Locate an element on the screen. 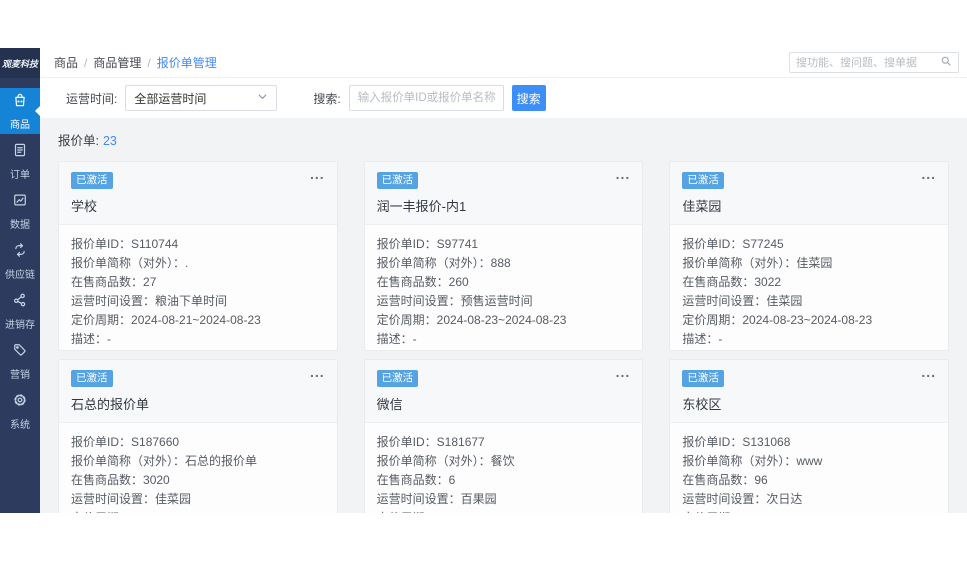 The height and width of the screenshot is (566, 967). quote-card-header: 已激活 ... 学校 is located at coordinates (198, 193).